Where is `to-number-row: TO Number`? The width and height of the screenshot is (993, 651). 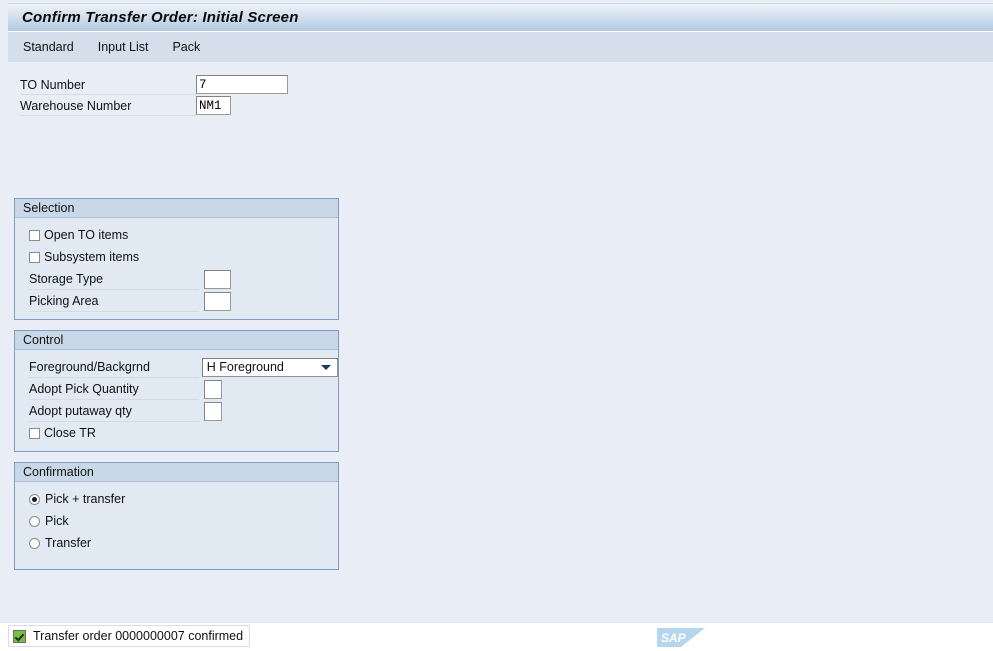
to-number-row: TO Number is located at coordinates (179, 84).